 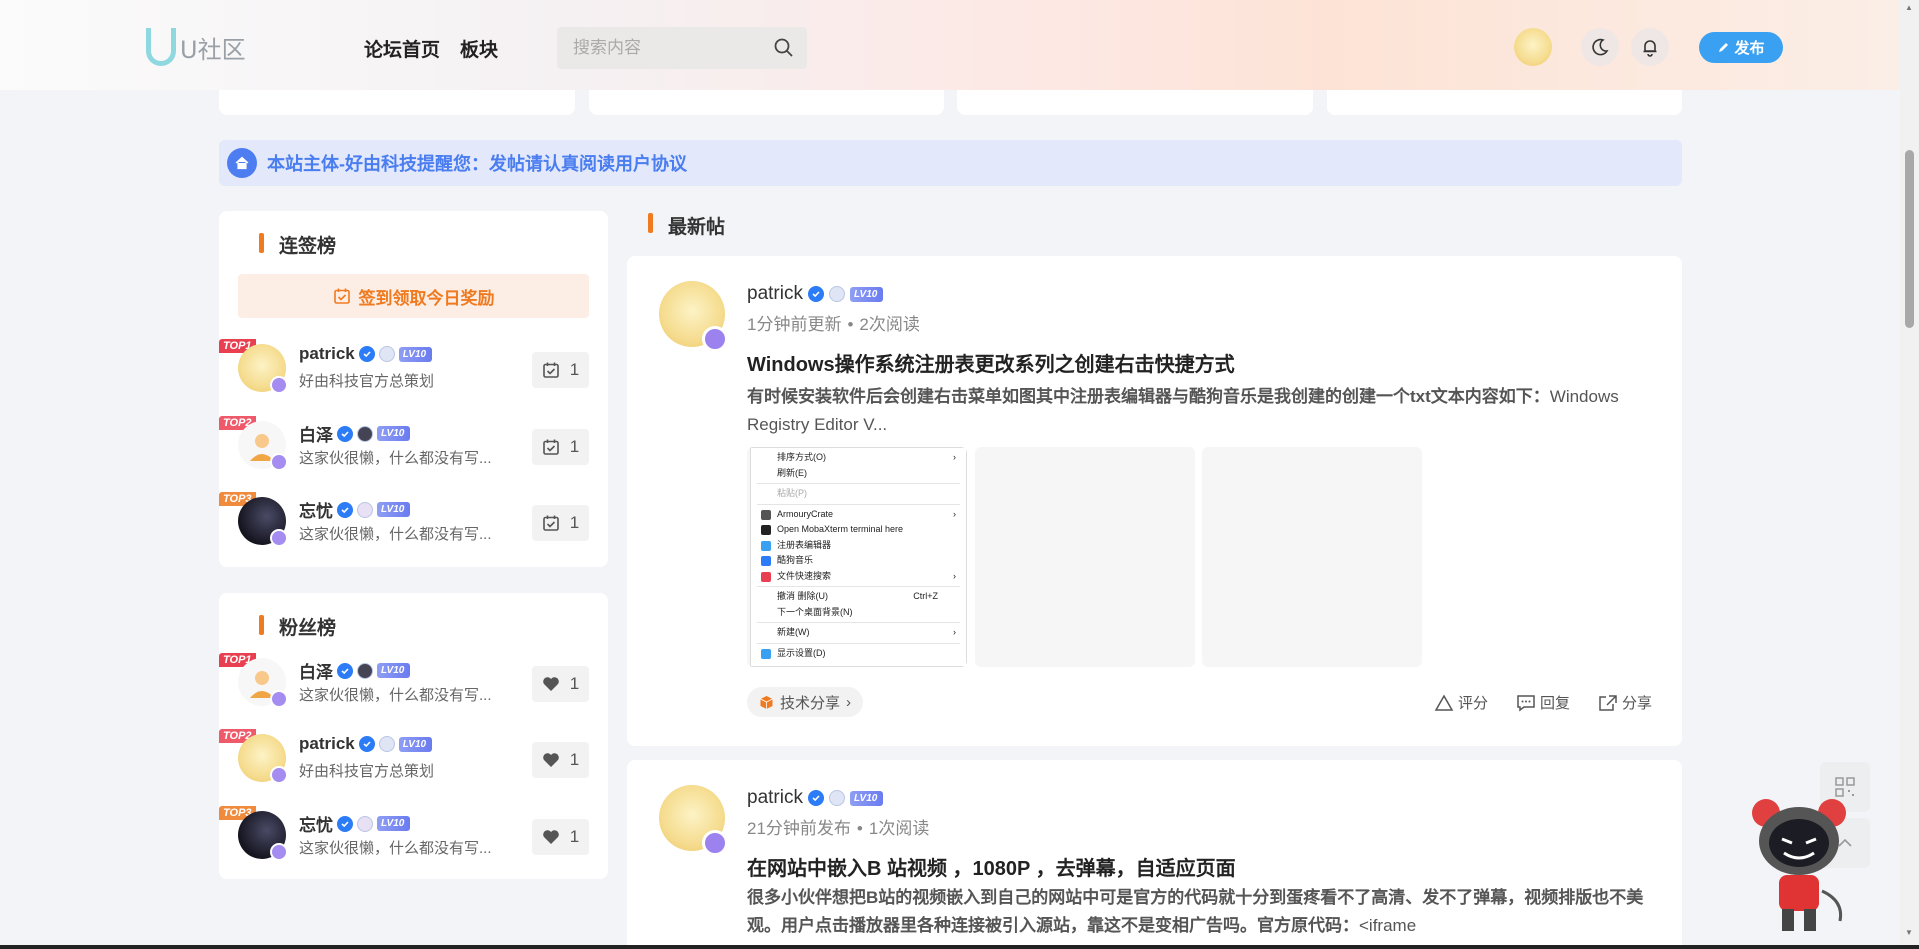 I want to click on pen-icon, so click(x=1724, y=47).